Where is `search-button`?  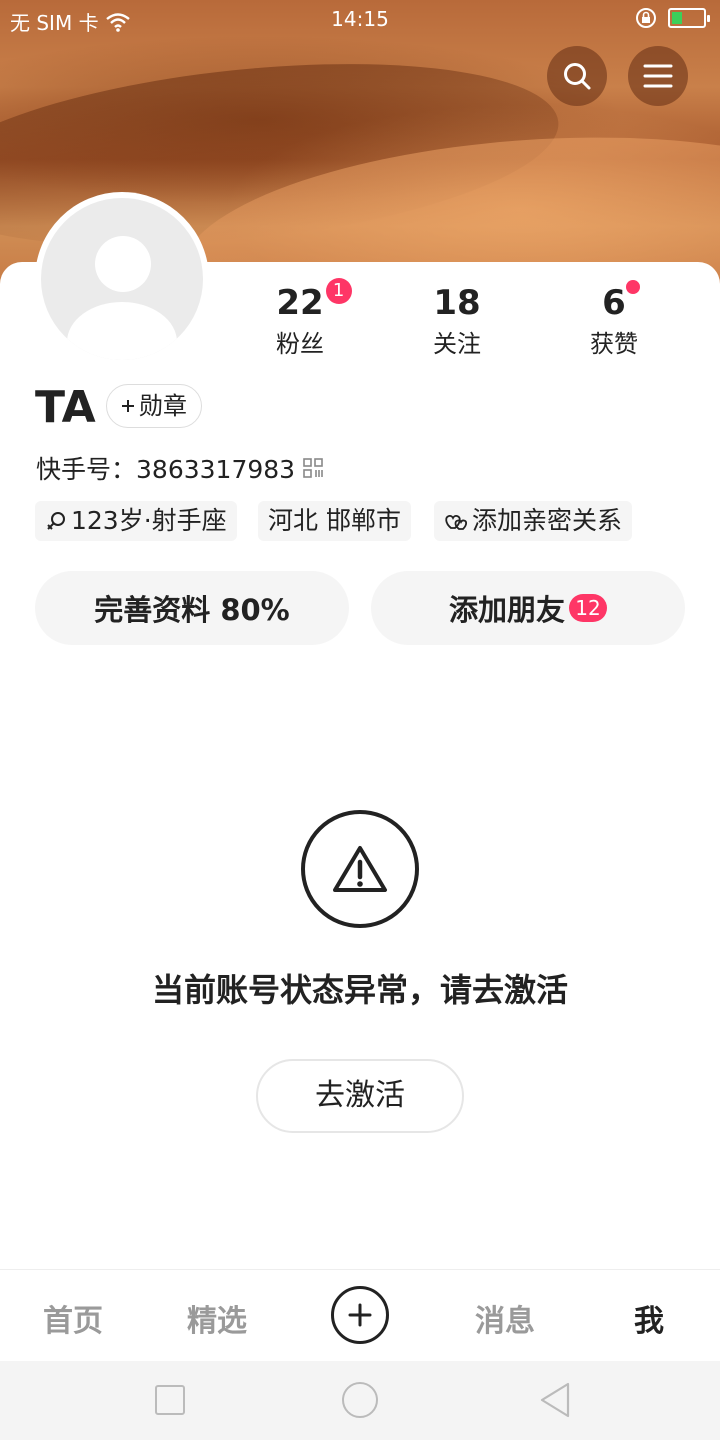
search-button is located at coordinates (577, 76).